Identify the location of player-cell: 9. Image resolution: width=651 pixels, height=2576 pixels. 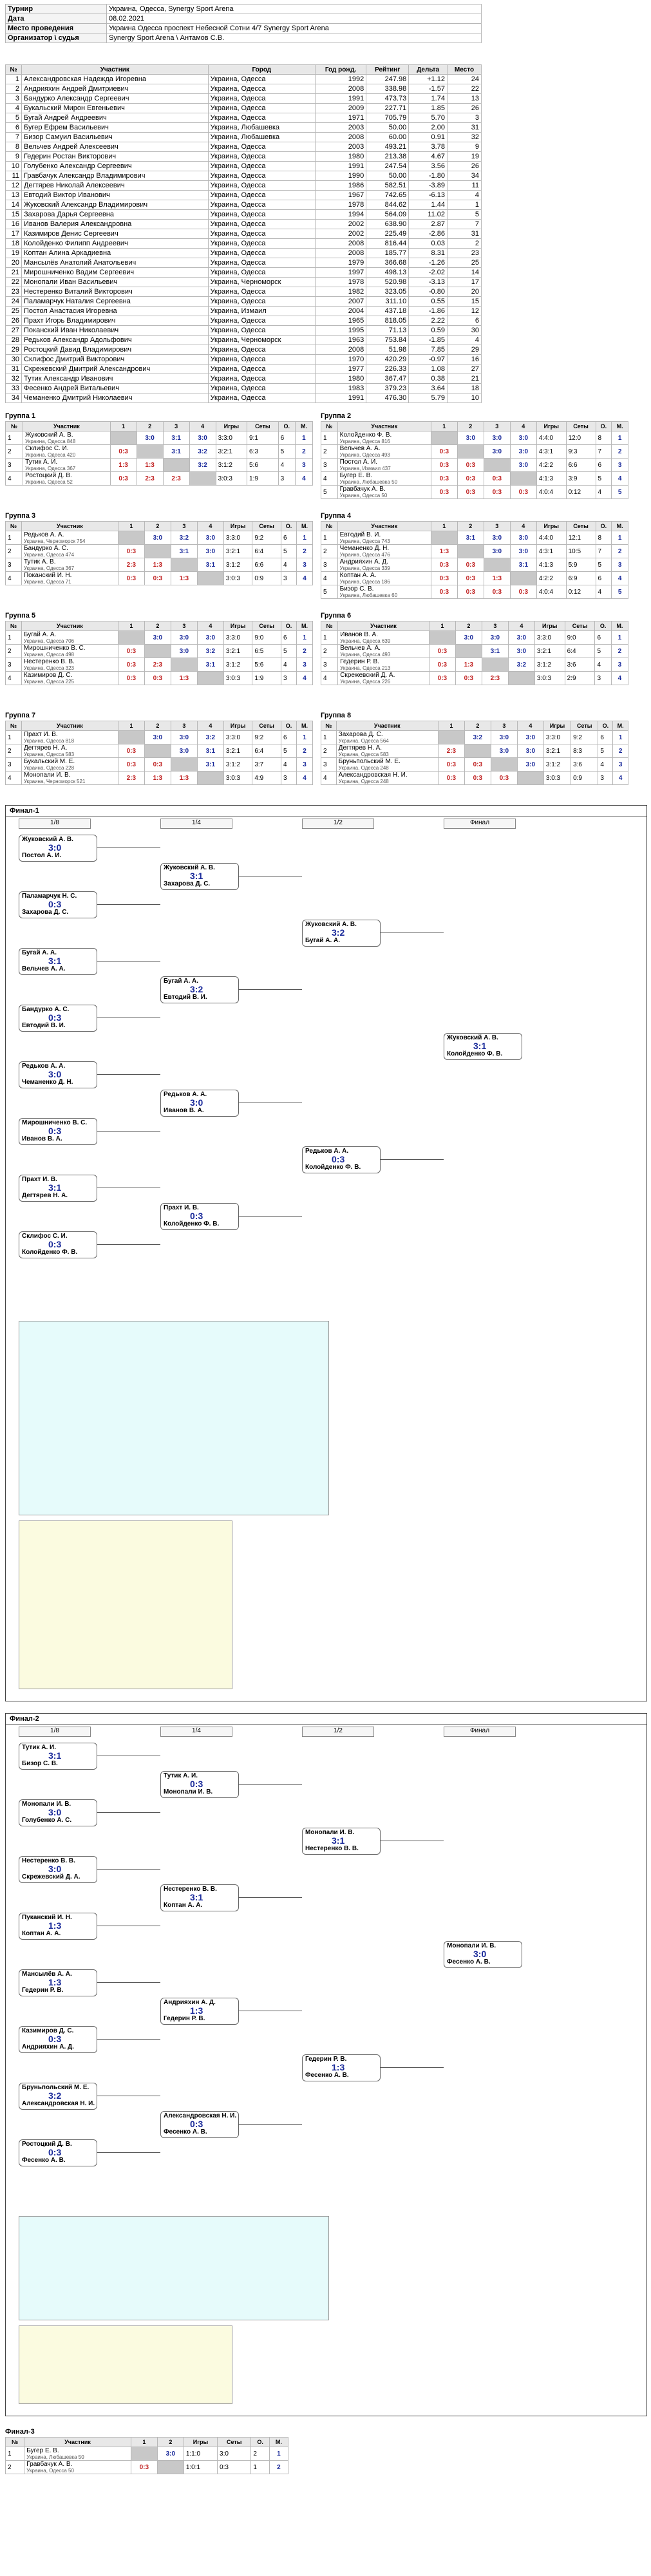
(464, 147).